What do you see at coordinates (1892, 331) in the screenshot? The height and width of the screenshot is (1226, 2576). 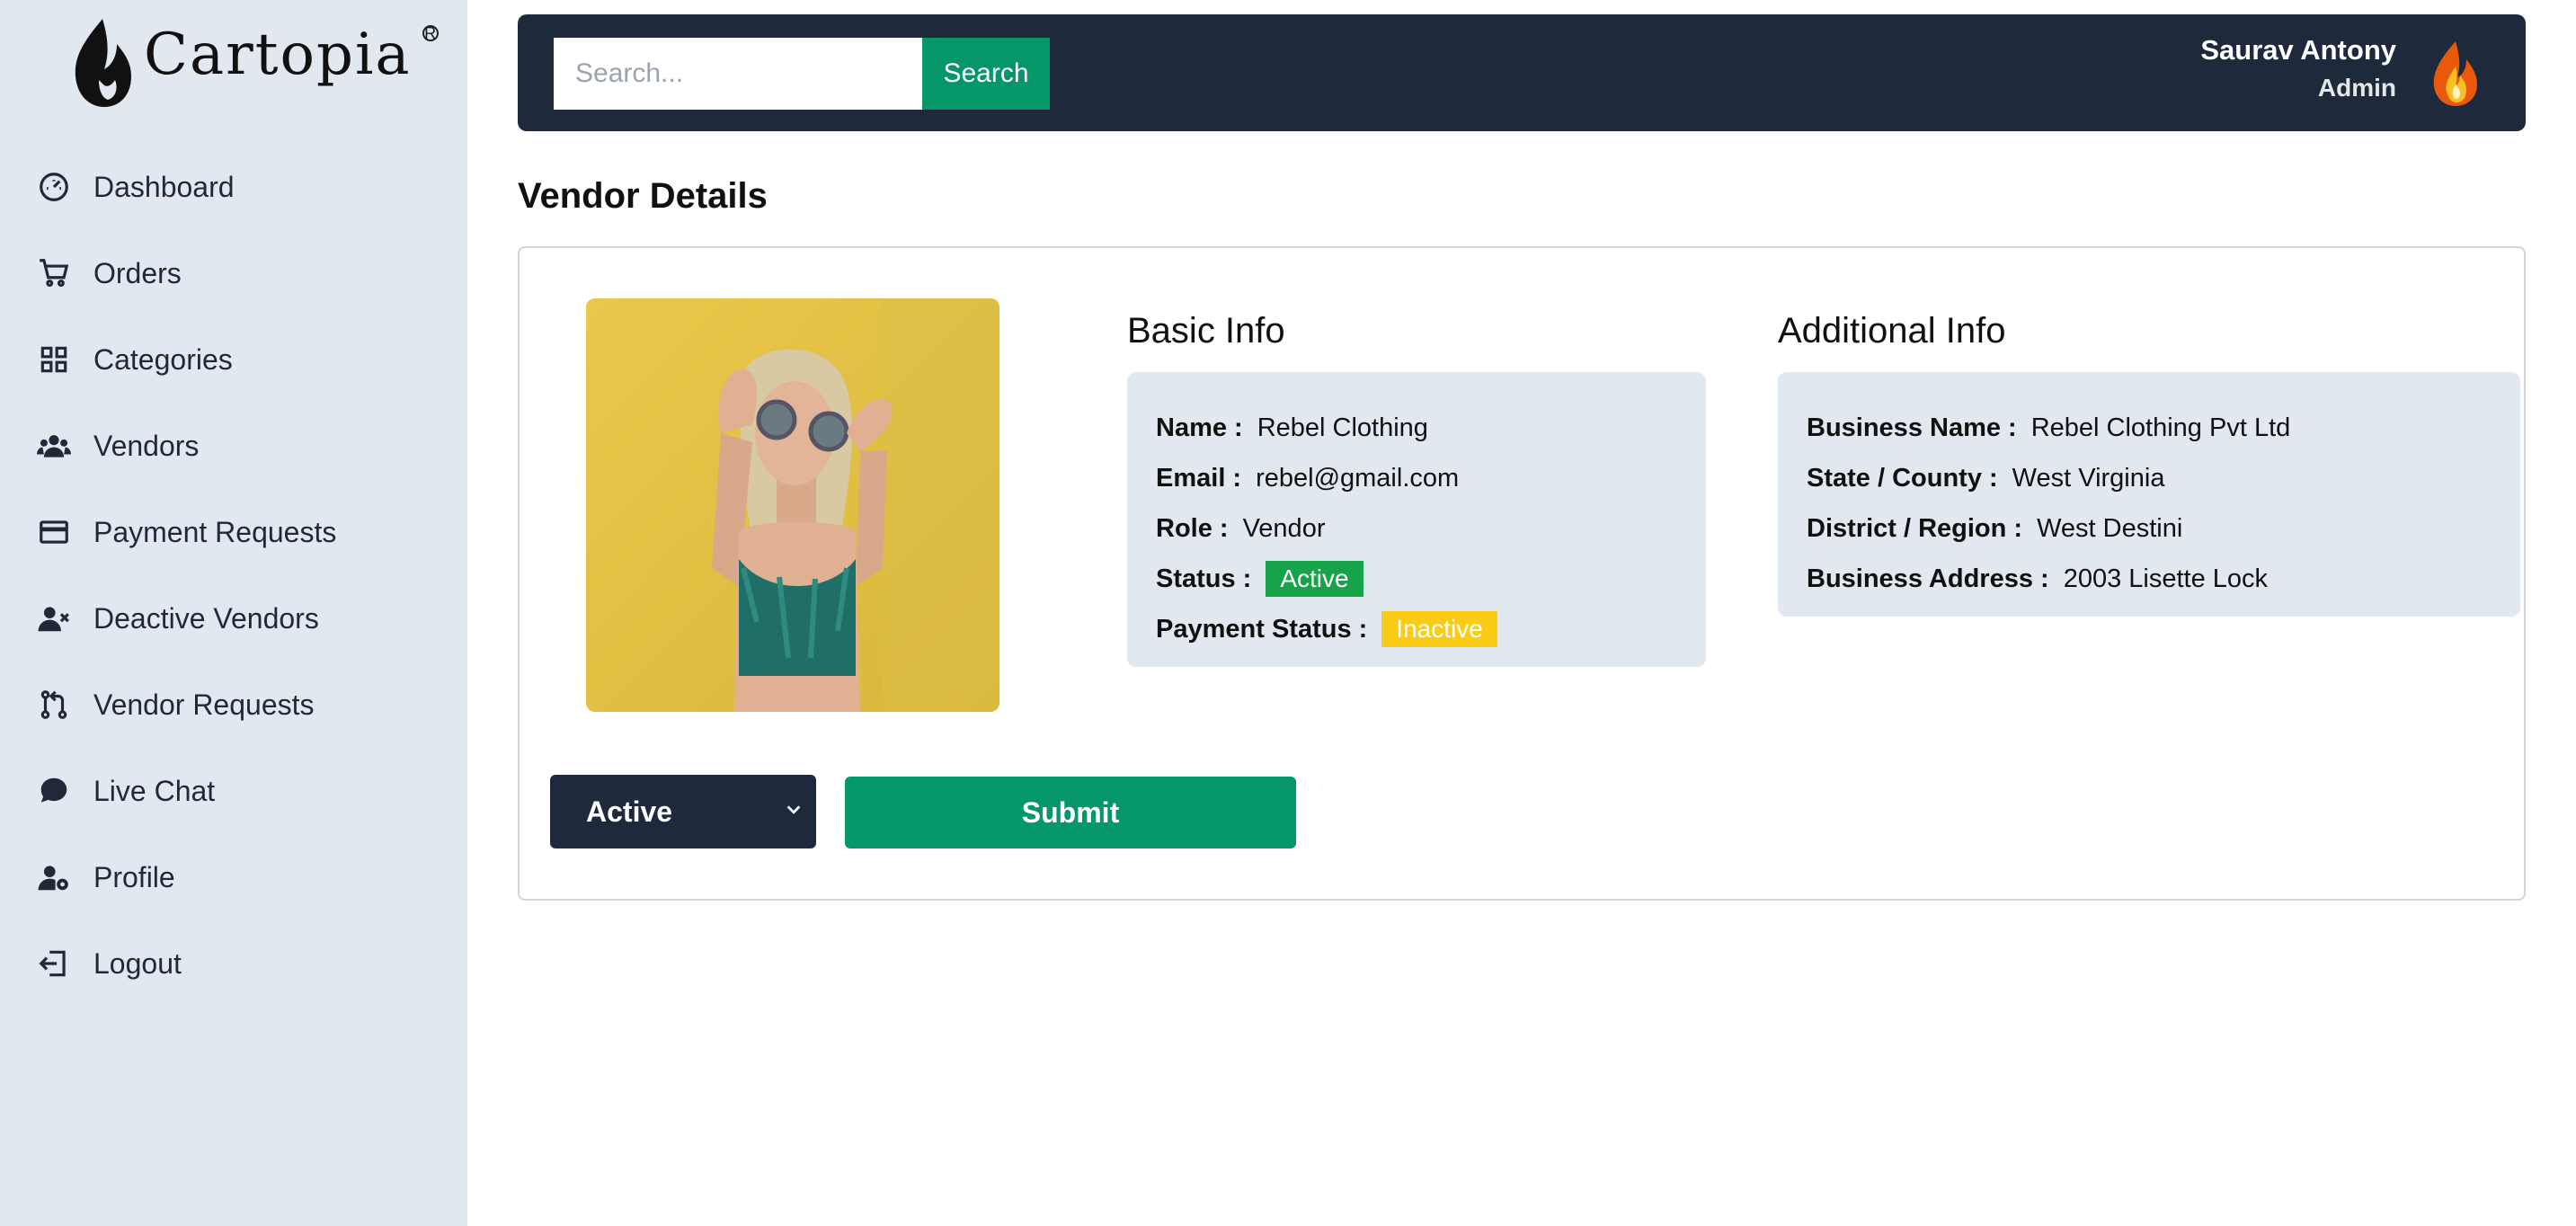 I see `additional-info-title: Additional Info` at bounding box center [1892, 331].